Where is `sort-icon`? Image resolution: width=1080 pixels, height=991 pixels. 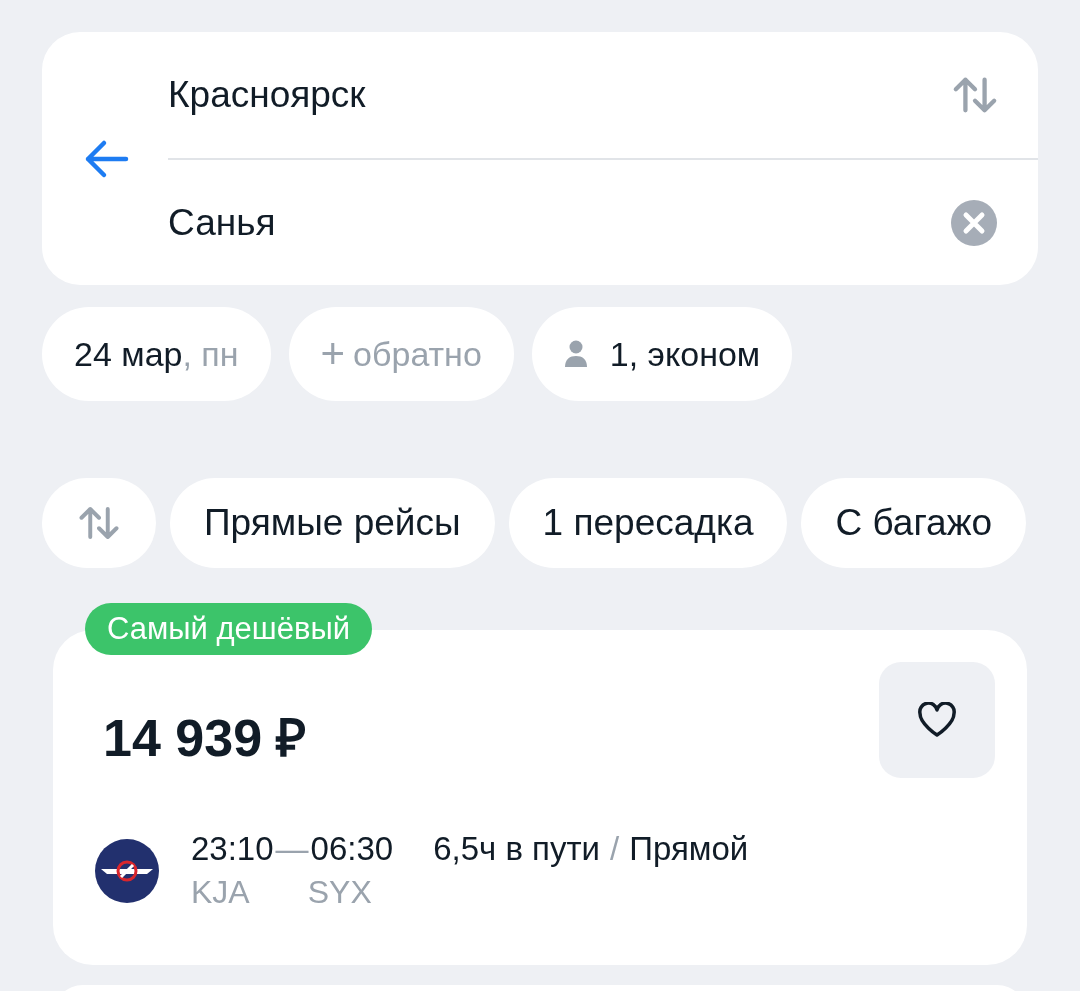 sort-icon is located at coordinates (99, 523).